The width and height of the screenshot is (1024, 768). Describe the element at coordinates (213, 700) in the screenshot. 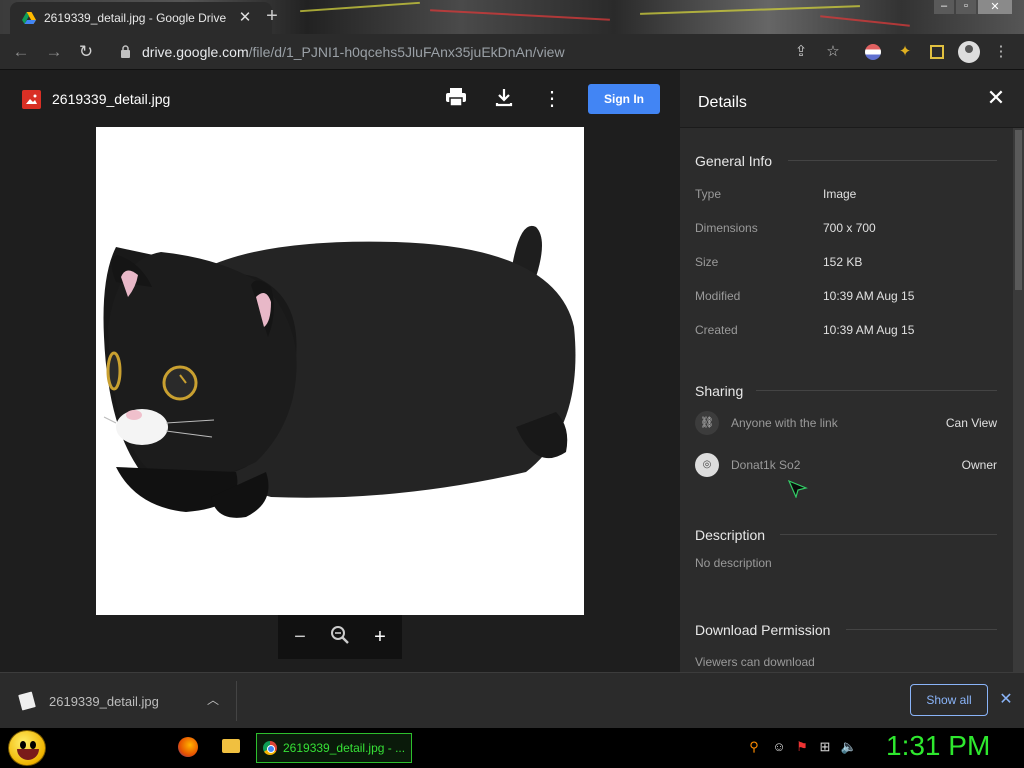

I see `chevron-up-icon: ︿` at that location.